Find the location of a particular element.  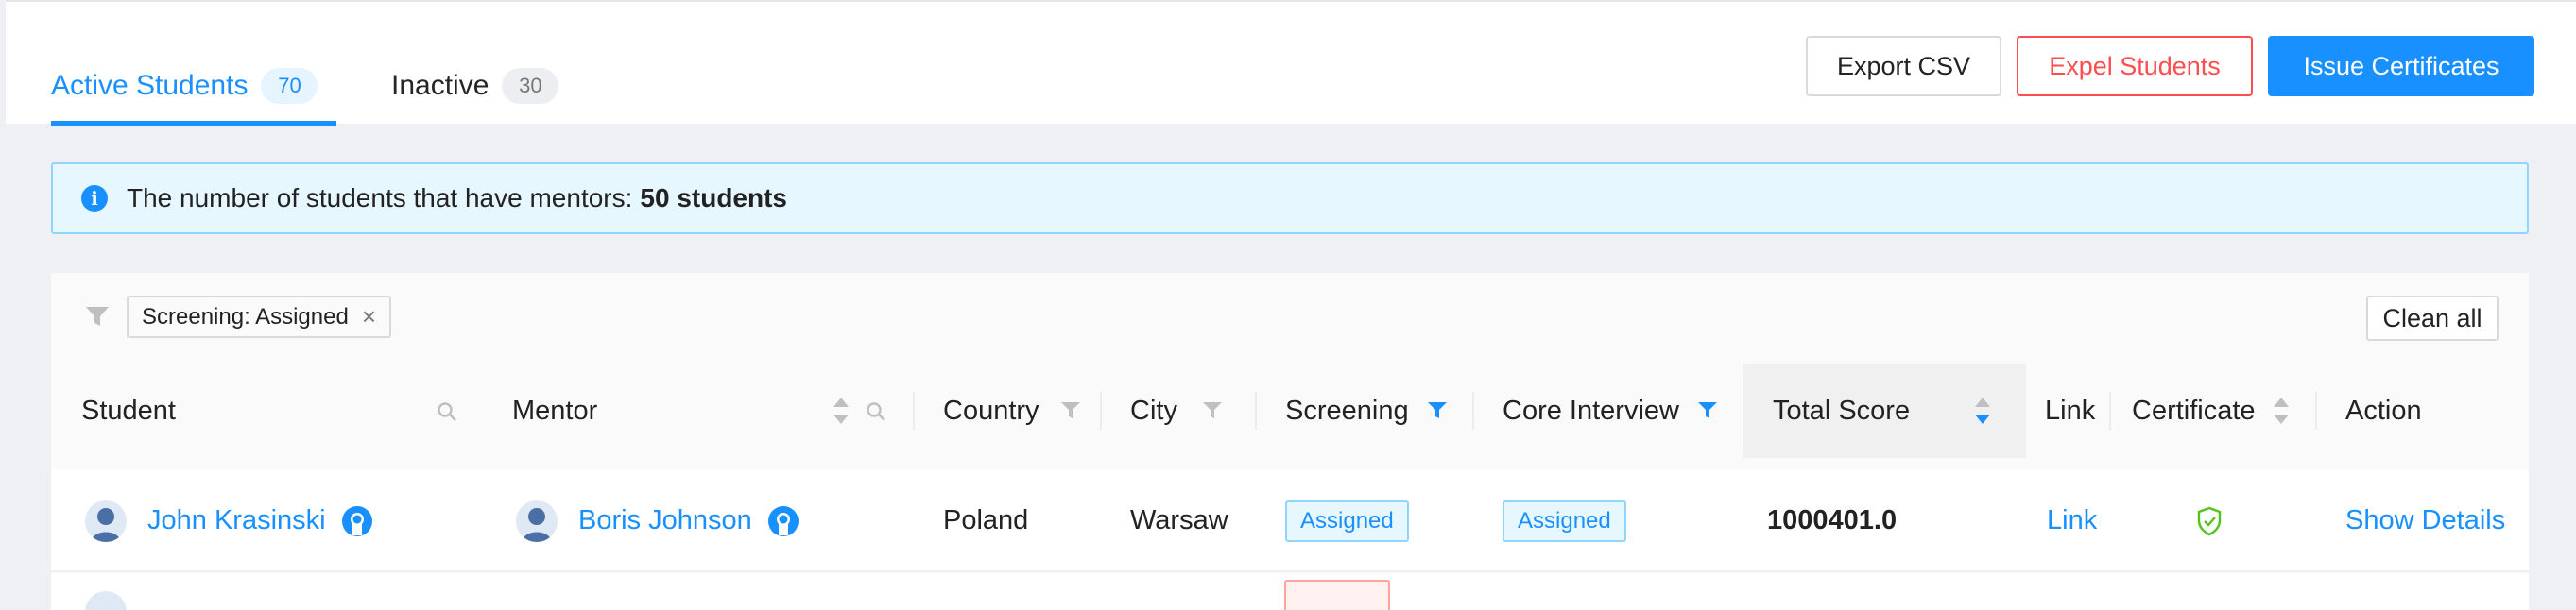

student-cell: John Krasinski is located at coordinates (229, 520).